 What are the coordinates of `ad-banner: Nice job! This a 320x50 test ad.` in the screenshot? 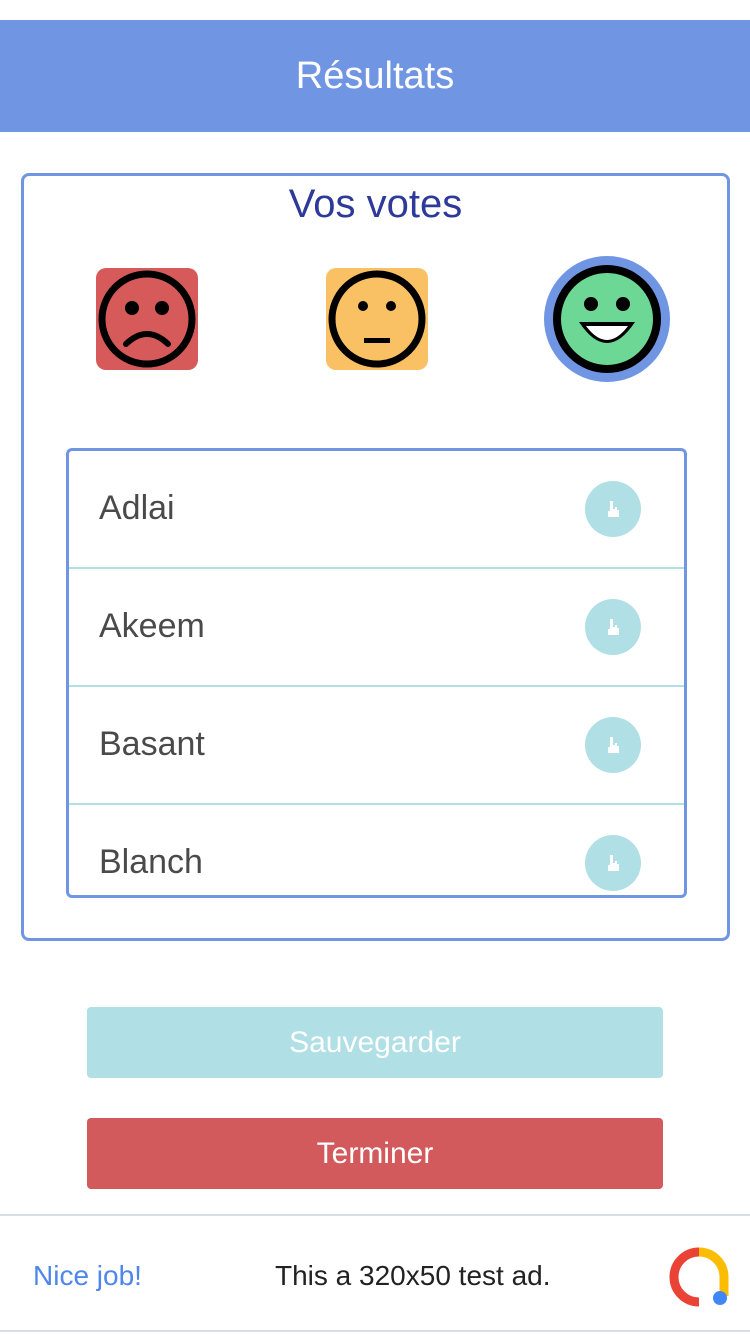 It's located at (375, 1273).